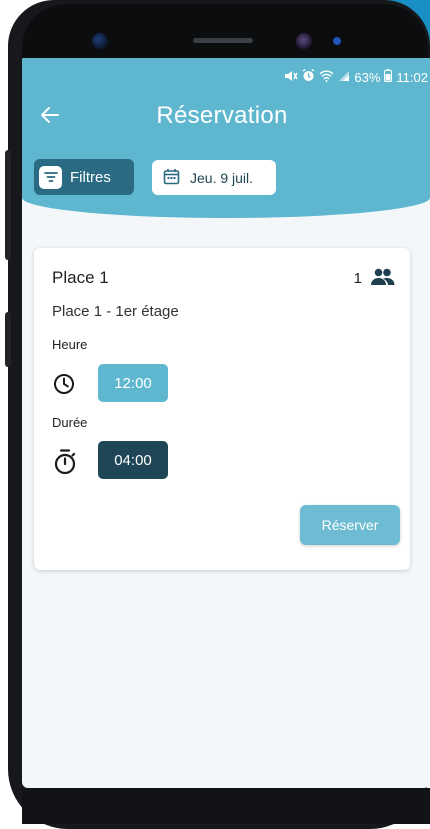  What do you see at coordinates (133, 383) in the screenshot?
I see `time-chip: 12:00` at bounding box center [133, 383].